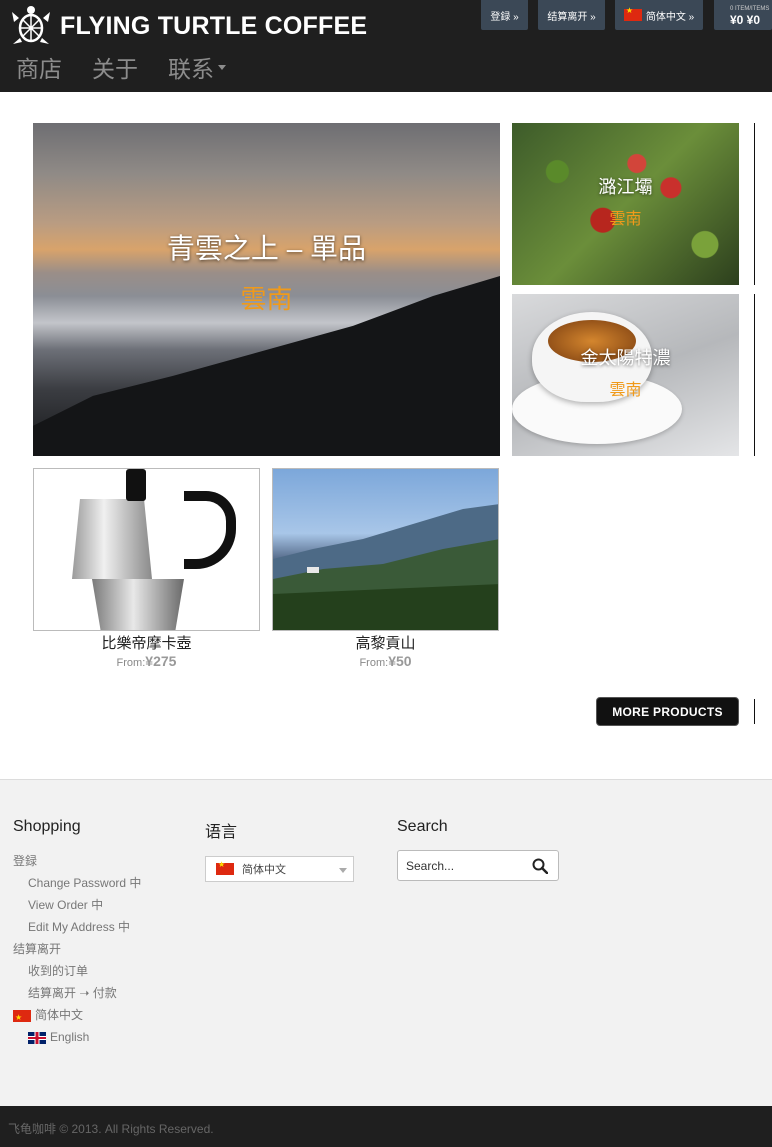 Image resolution: width=772 pixels, height=1147 pixels. I want to click on language-label: 简体中文 », so click(670, 17).